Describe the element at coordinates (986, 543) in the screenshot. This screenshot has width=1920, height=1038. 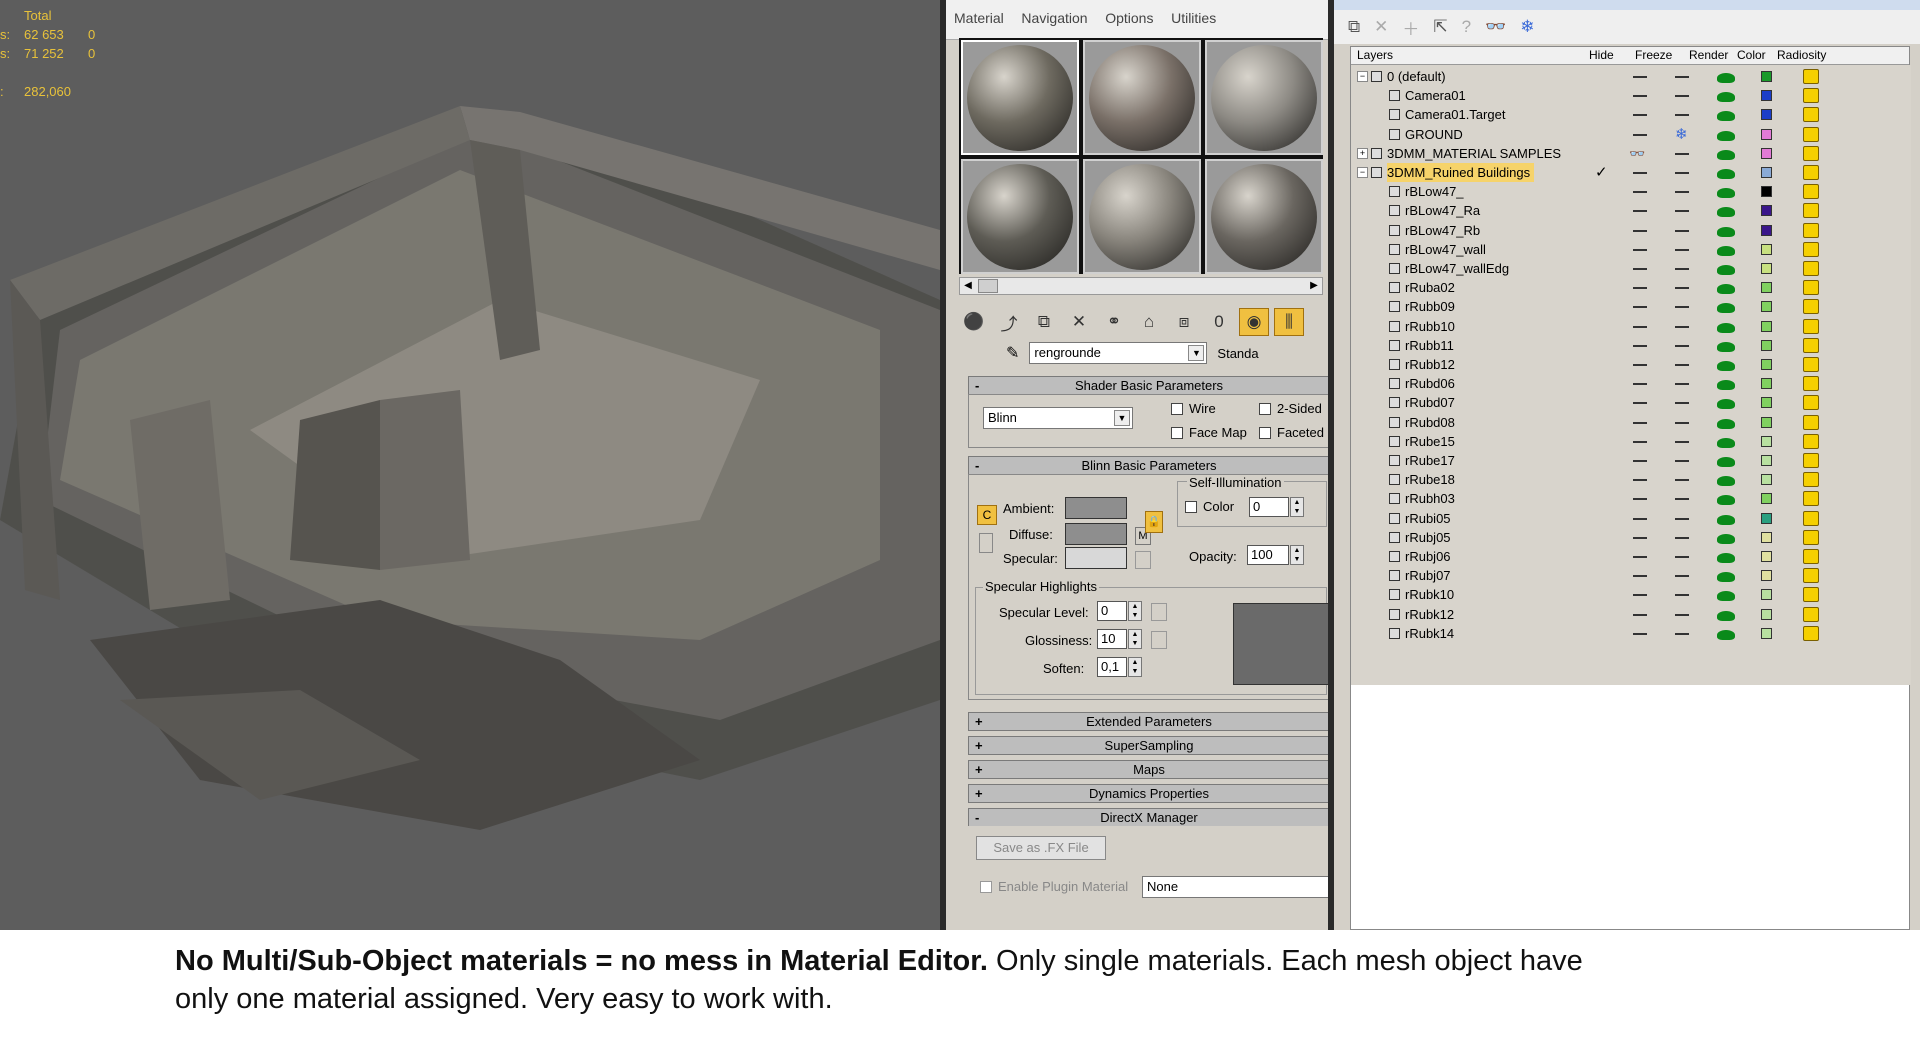
I see `lock-diffuse-specular-icon` at that location.